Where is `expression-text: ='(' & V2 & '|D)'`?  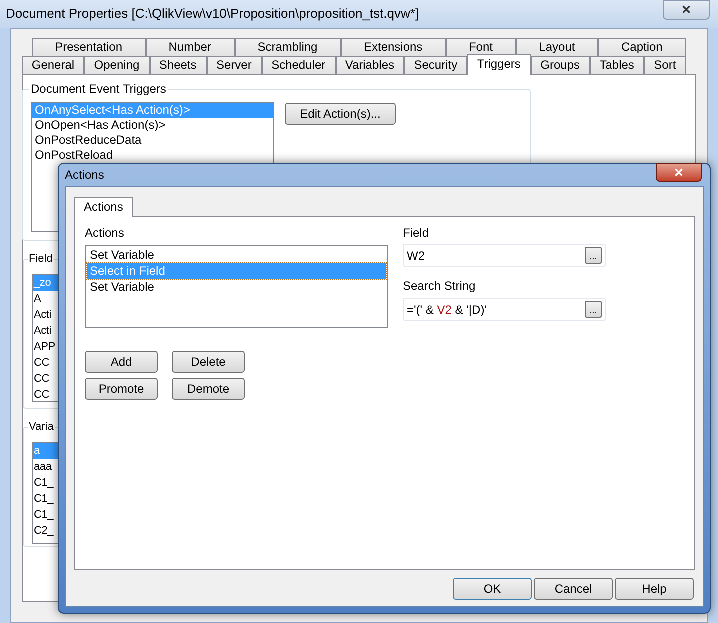
expression-text: ='(' & V2 & '|D)' is located at coordinates (447, 310).